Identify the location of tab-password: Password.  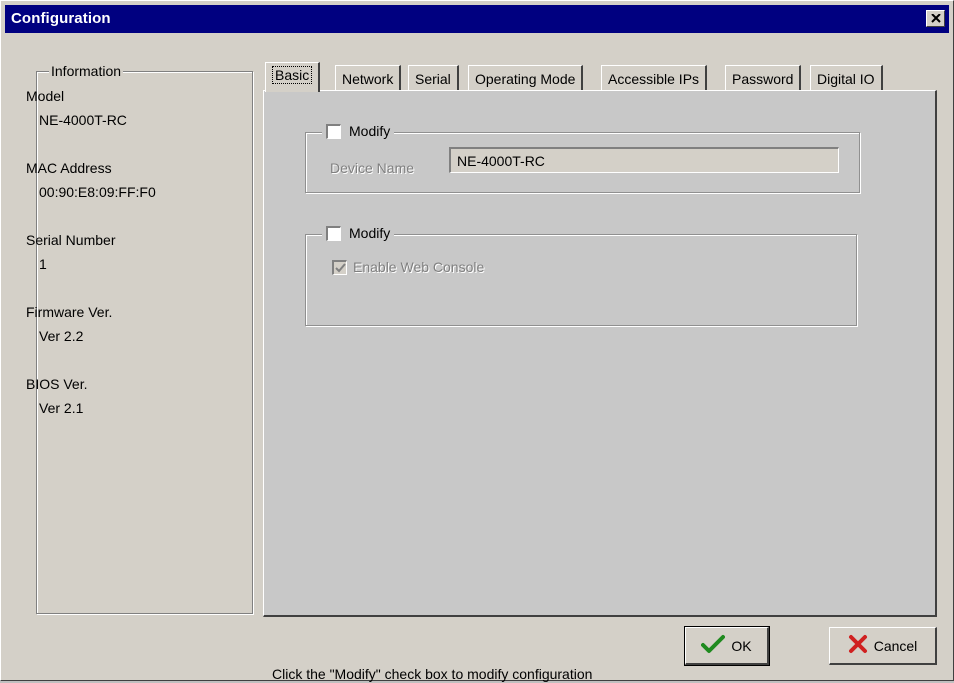
(763, 78).